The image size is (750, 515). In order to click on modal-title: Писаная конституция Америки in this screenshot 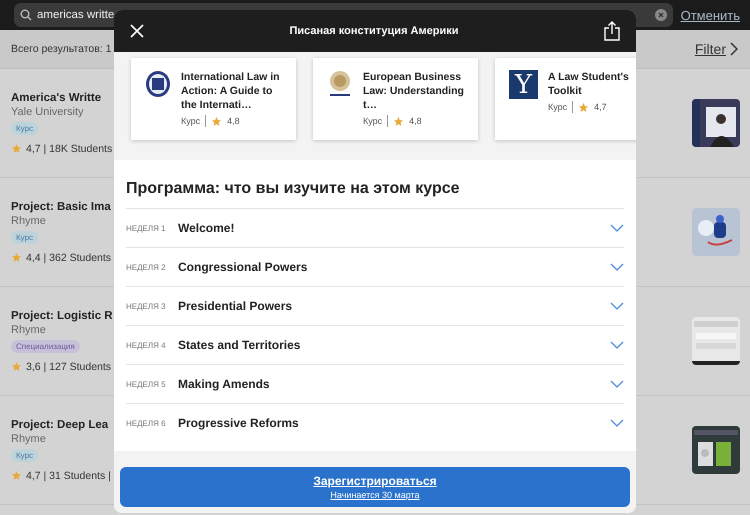, I will do `click(374, 31)`.